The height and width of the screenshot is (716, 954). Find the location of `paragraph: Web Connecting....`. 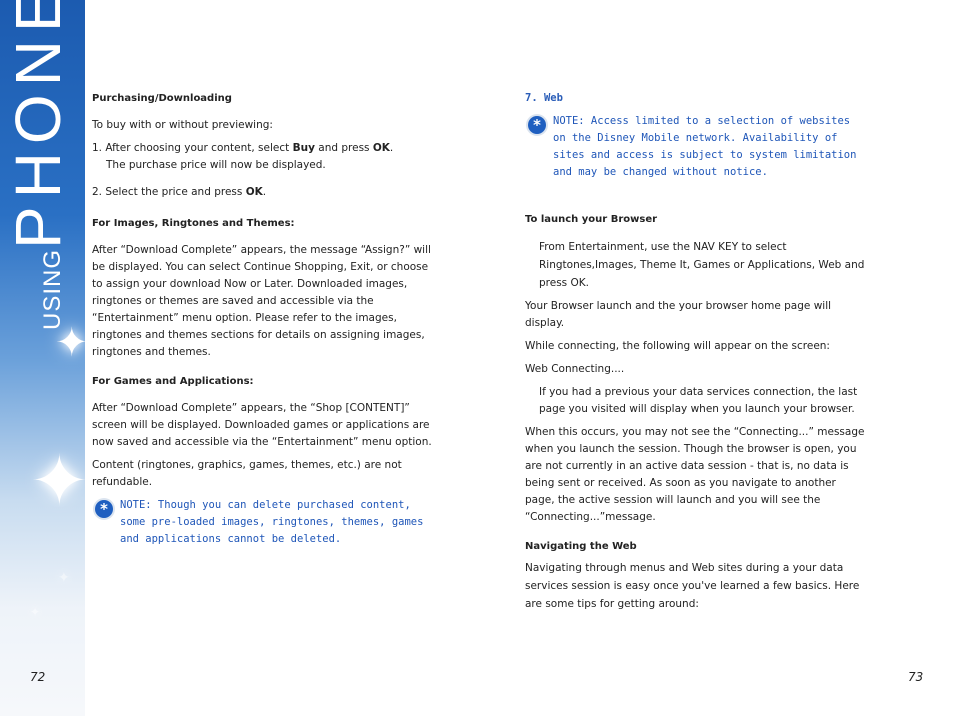

paragraph: Web Connecting.... is located at coordinates (575, 369).